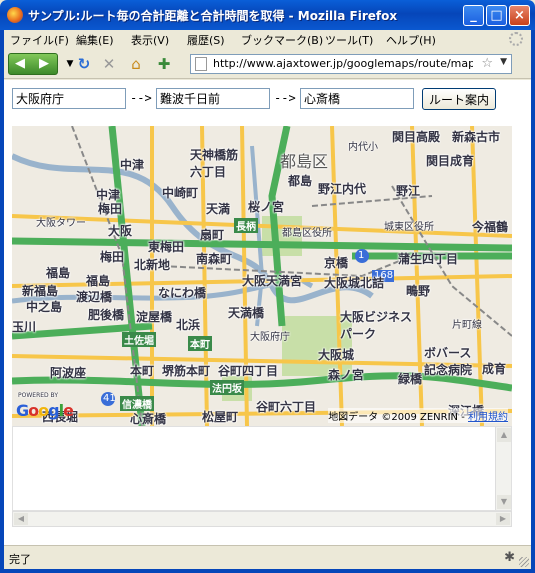 Image resolution: width=535 pixels, height=573 pixels. What do you see at coordinates (227, 387) in the screenshot?
I see `map-label: 法円坂` at bounding box center [227, 387].